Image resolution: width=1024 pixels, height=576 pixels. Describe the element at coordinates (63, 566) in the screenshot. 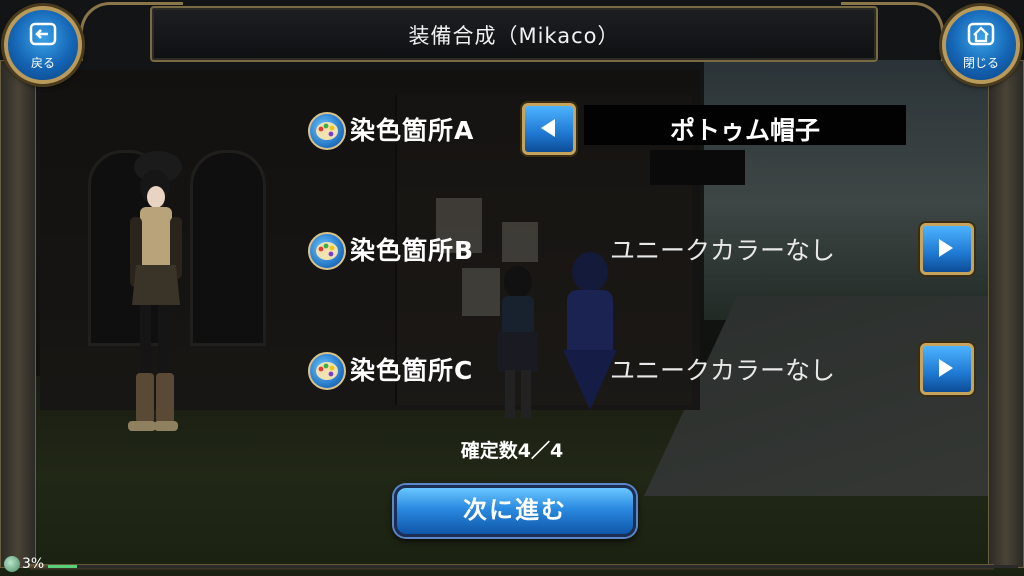

I see `progress-fill` at that location.